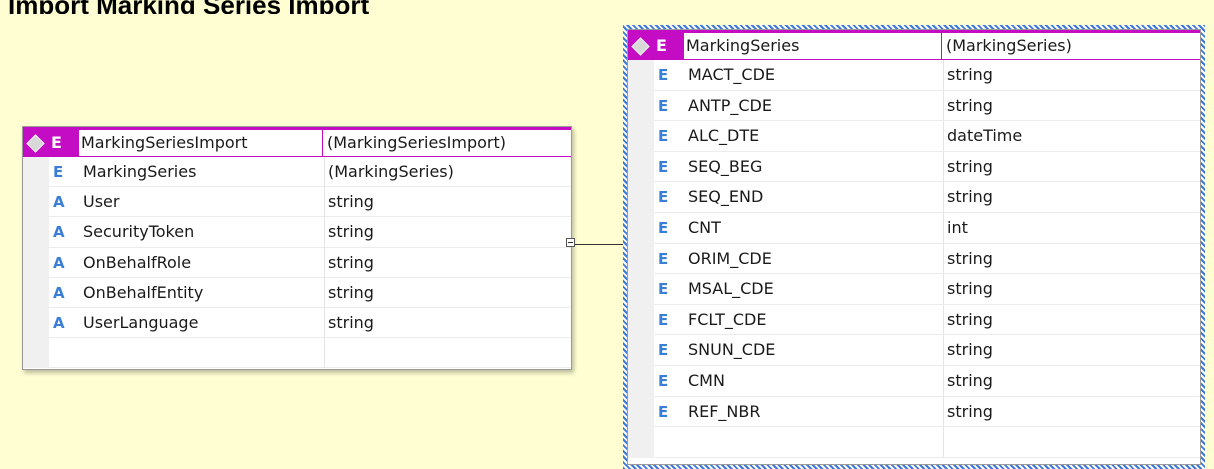 The height and width of the screenshot is (469, 1214). I want to click on field-name: MACT_CDE, so click(732, 74).